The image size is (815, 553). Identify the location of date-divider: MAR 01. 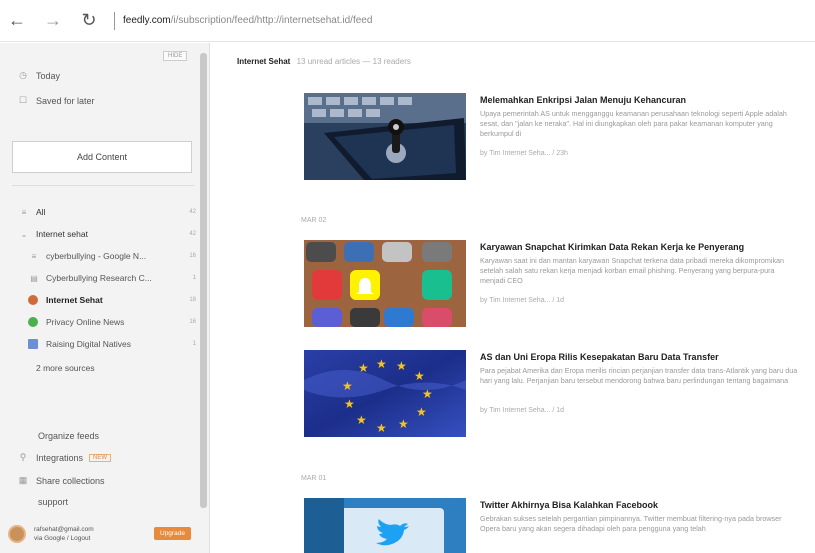
(314, 478).